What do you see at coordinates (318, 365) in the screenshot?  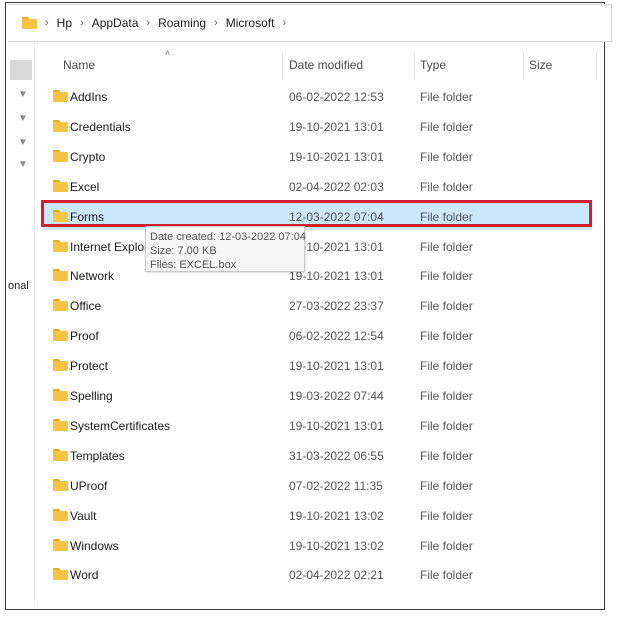 I see `table-row: Protect 19-10-2021 13:01 File folder` at bounding box center [318, 365].